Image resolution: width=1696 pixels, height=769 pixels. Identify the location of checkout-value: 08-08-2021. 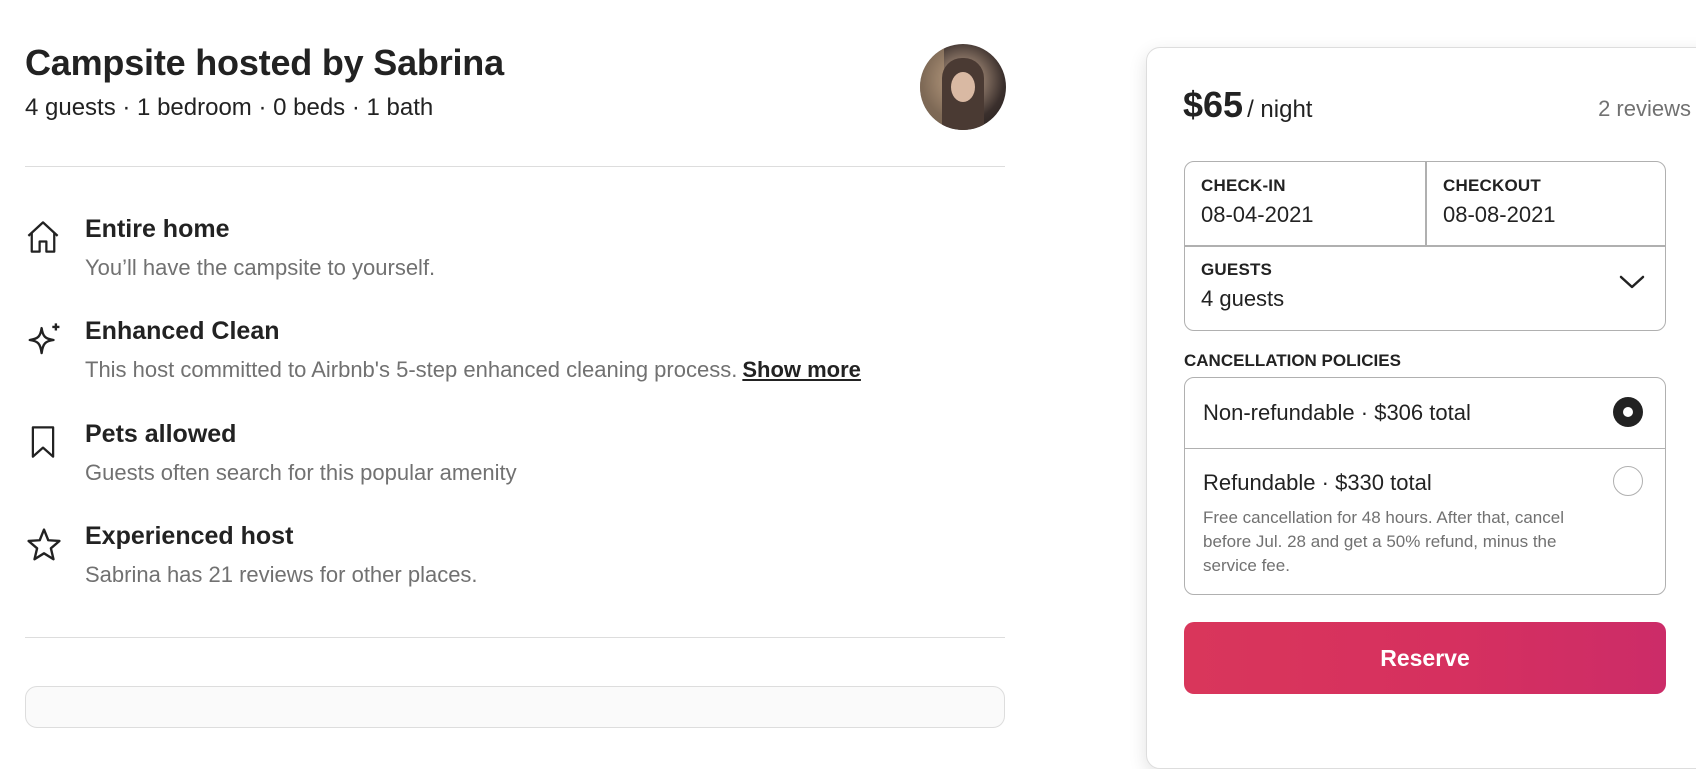
(1499, 214).